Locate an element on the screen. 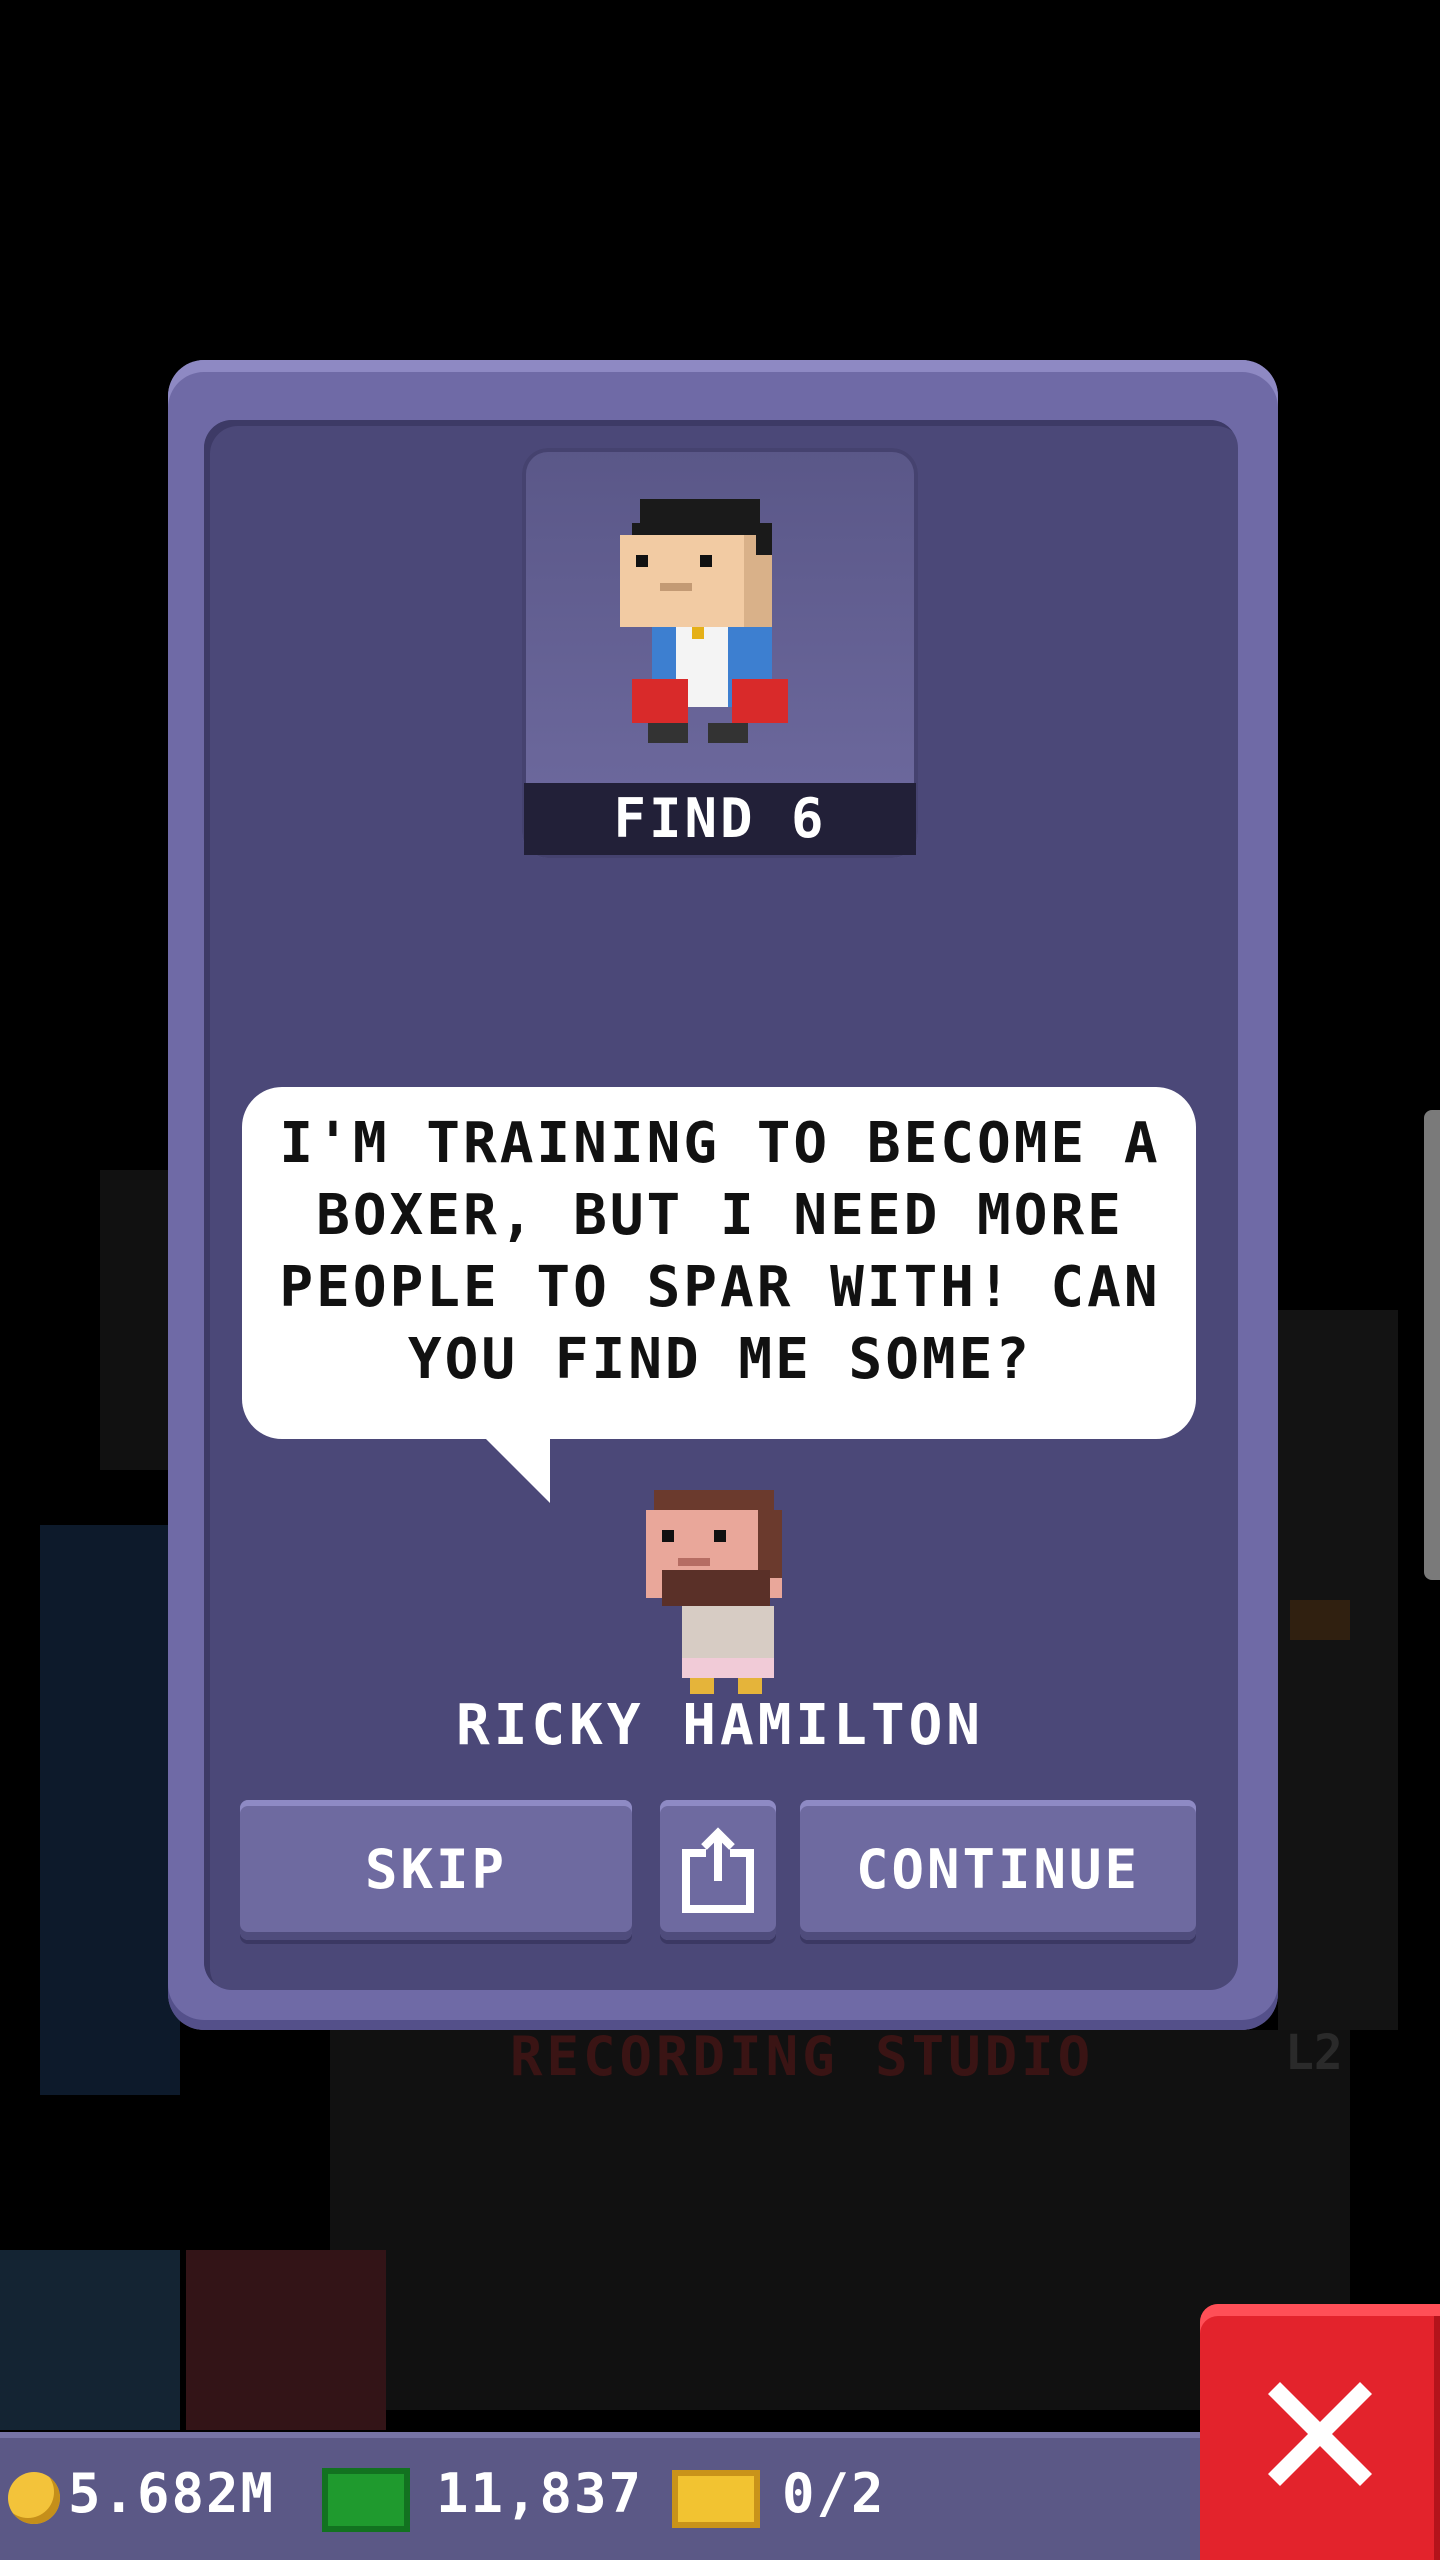 This screenshot has width=1440, height=2560. share-icon is located at coordinates (718, 1870).